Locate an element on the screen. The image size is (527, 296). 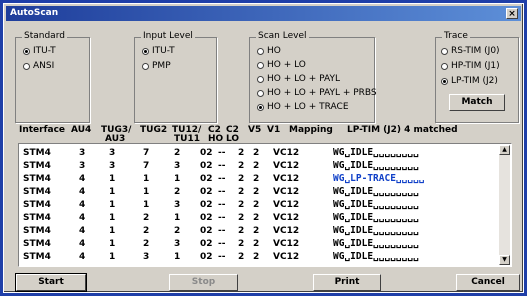
header-status: LP-TIM (J2) 4 matched is located at coordinates (402, 130).